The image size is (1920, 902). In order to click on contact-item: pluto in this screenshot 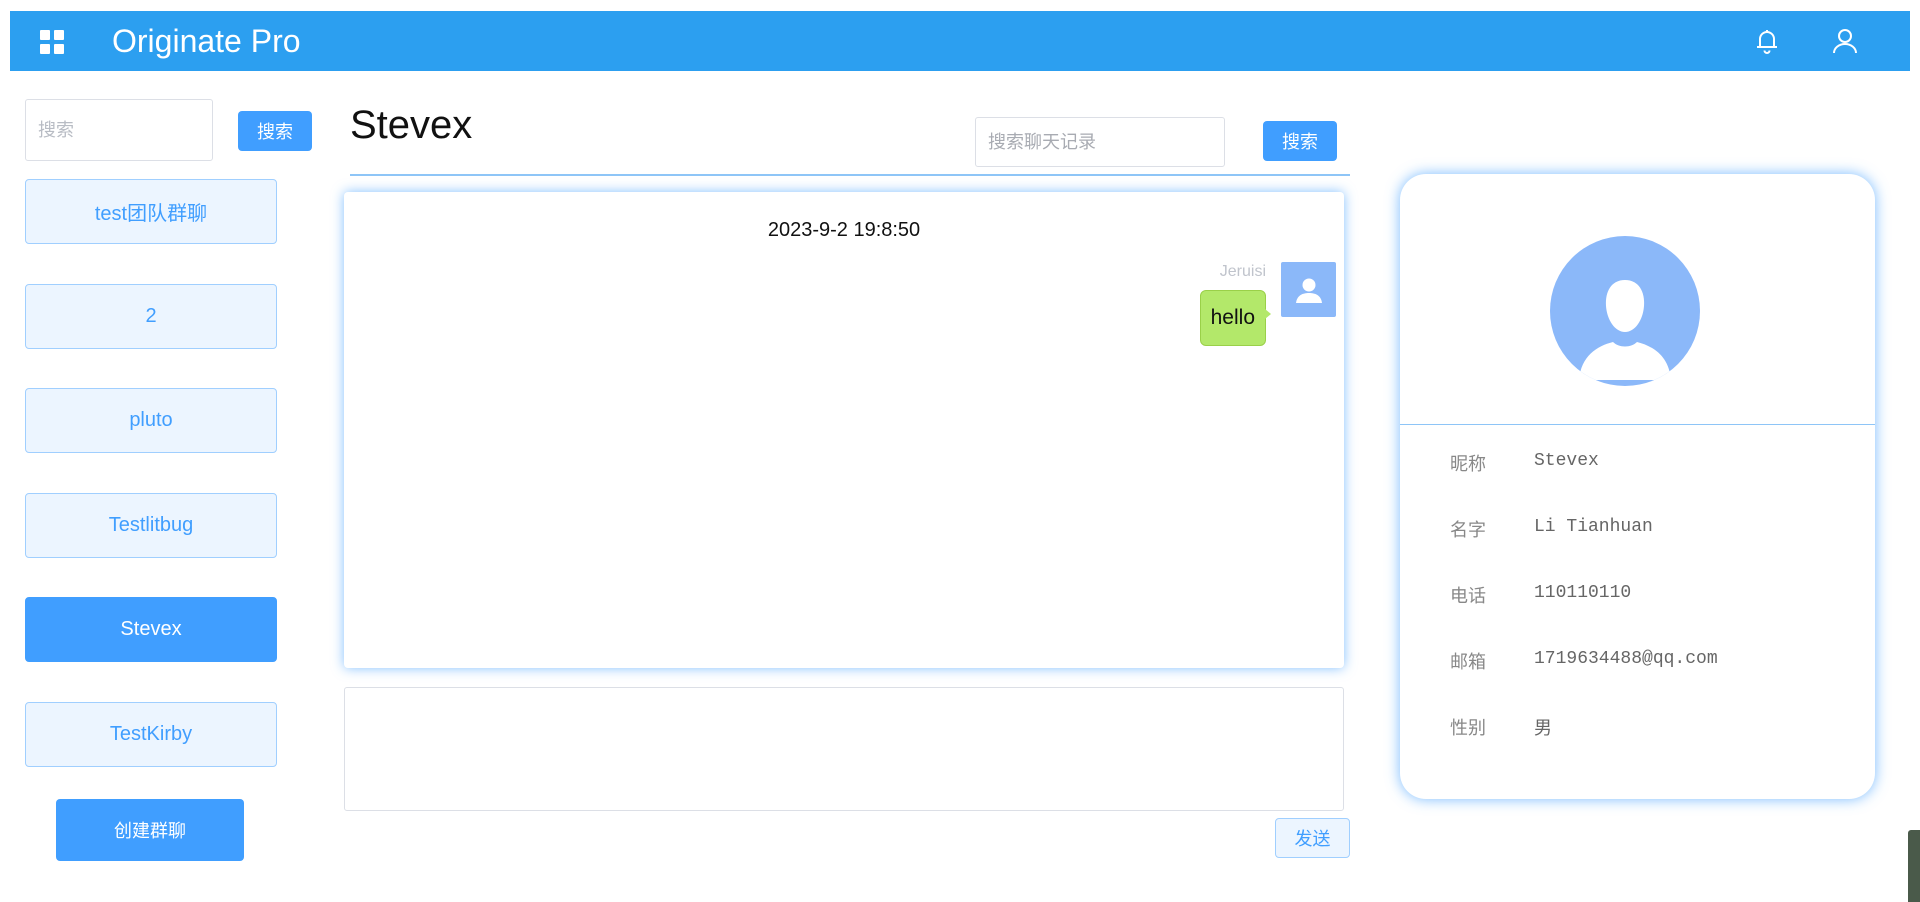, I will do `click(151, 420)`.